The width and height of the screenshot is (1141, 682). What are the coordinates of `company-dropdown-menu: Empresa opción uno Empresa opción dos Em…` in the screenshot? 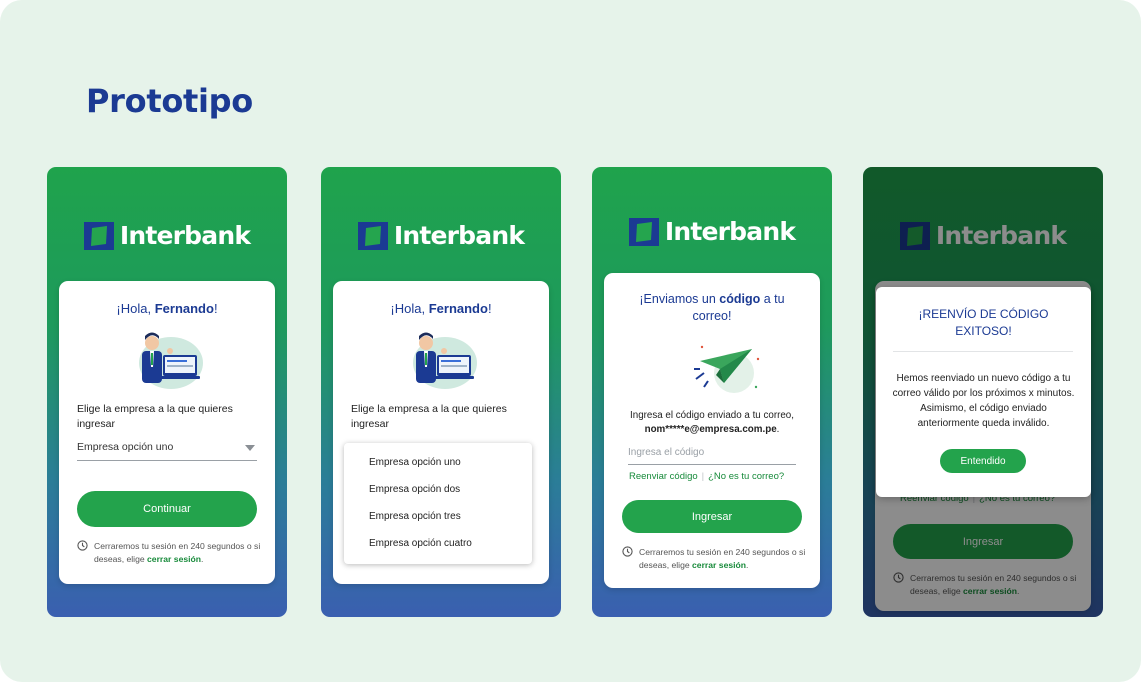 It's located at (438, 503).